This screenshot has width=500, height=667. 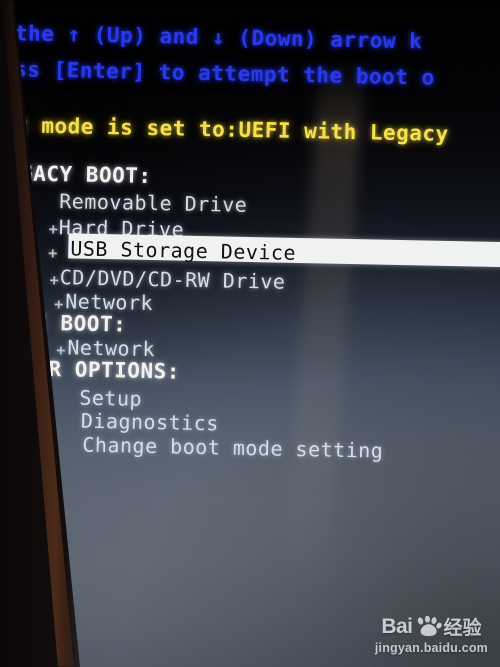 What do you see at coordinates (232, 448) in the screenshot?
I see `other-option-change-boot-mode-setting: Change boot mode setting` at bounding box center [232, 448].